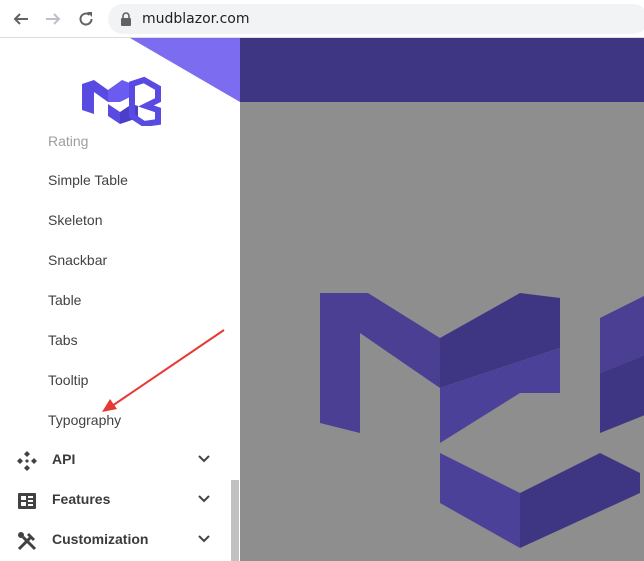 The image size is (644, 561). What do you see at coordinates (75, 220) in the screenshot?
I see `nav-item-skeleton: Skeleton` at bounding box center [75, 220].